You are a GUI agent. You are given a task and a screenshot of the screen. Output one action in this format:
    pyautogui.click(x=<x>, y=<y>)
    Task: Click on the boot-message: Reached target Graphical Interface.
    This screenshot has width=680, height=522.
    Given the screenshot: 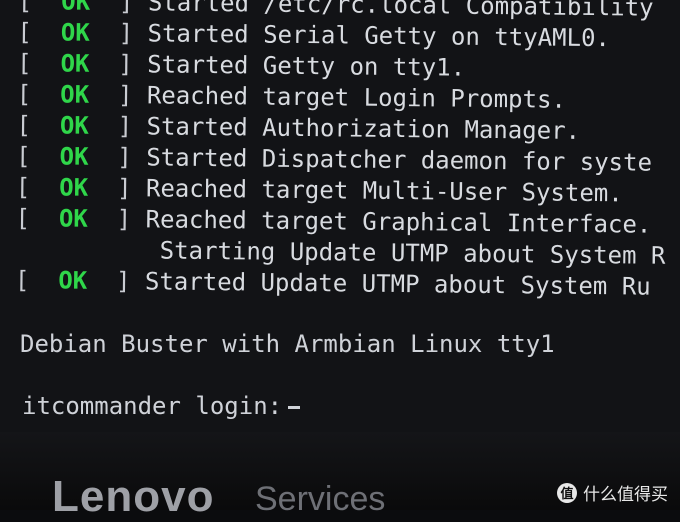 What is the action you would take?
    pyautogui.click(x=398, y=222)
    